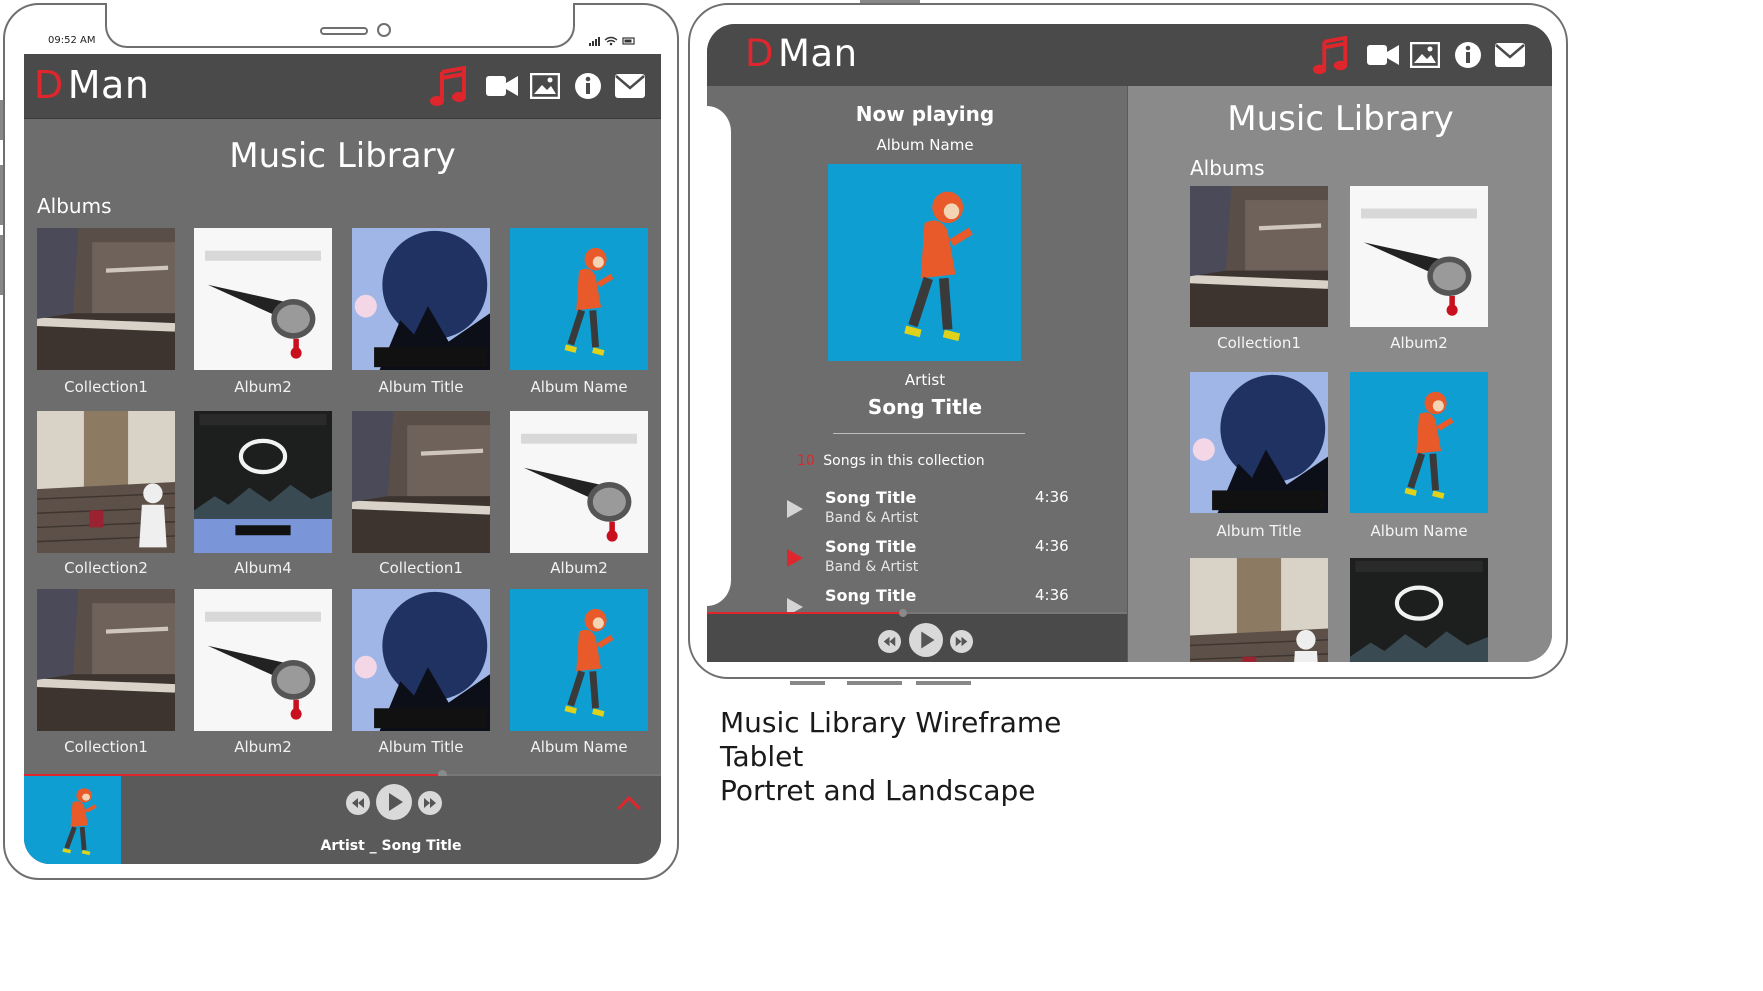 Image resolution: width=1763 pixels, height=991 pixels. I want to click on collection-count-label: Songs in this collection, so click(904, 461).